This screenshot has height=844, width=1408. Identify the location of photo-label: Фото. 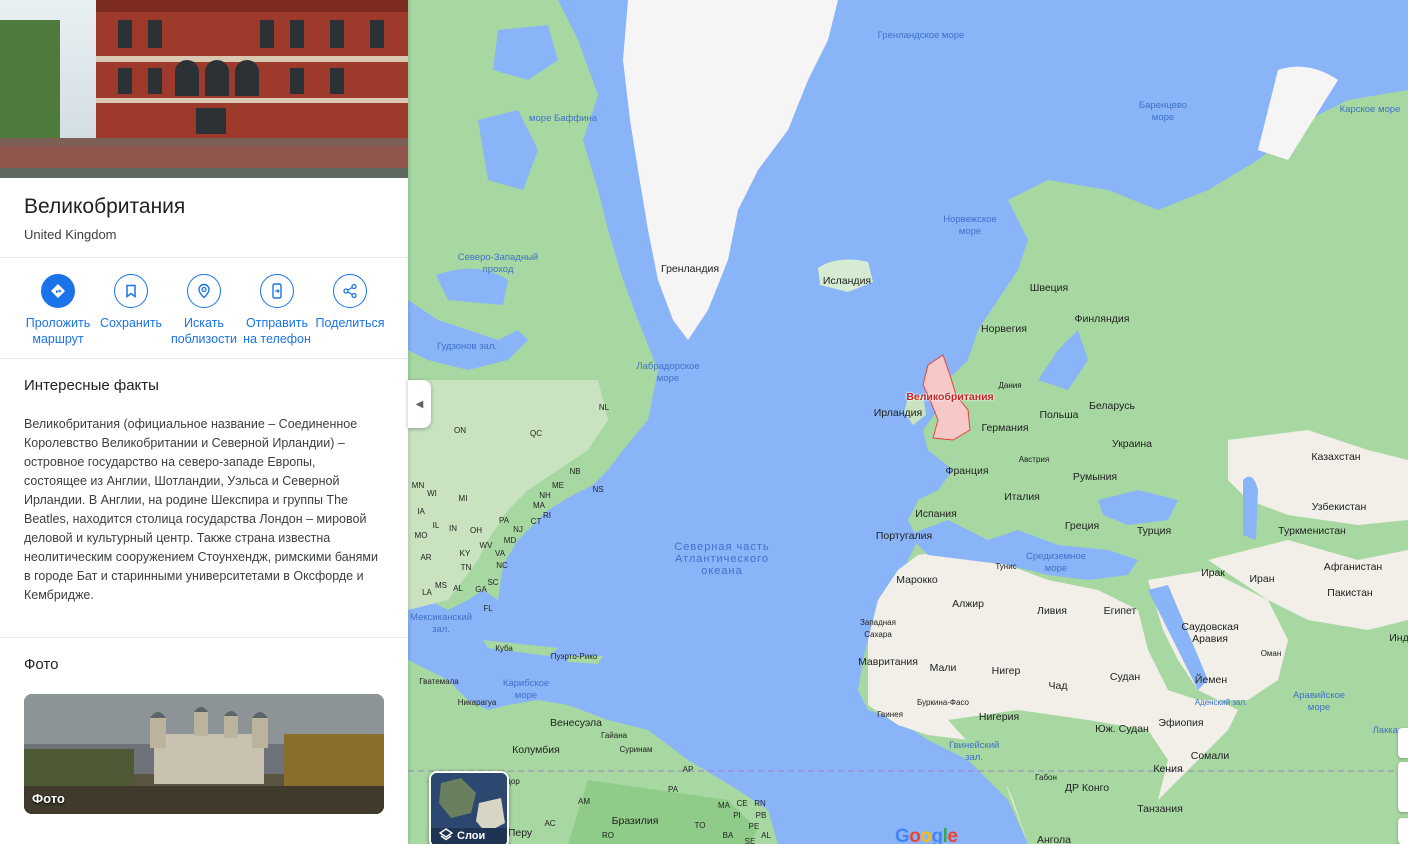
(48, 798).